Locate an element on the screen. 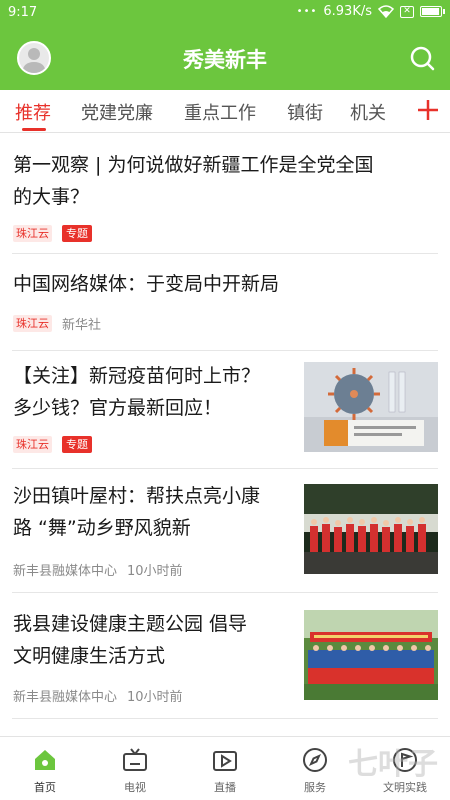 Image resolution: width=450 pixels, height=800 pixels. plus-icon is located at coordinates (428, 110).